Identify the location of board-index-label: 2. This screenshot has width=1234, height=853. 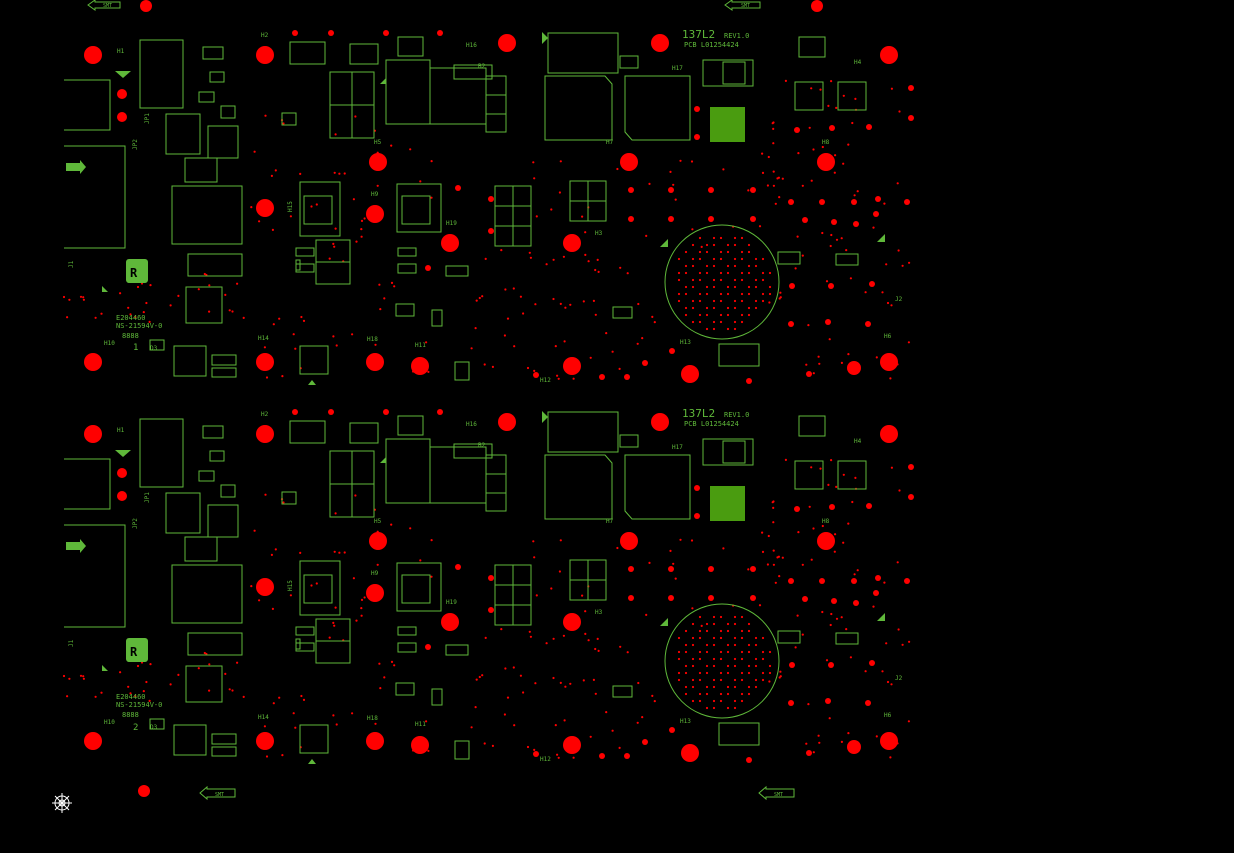
(135, 728).